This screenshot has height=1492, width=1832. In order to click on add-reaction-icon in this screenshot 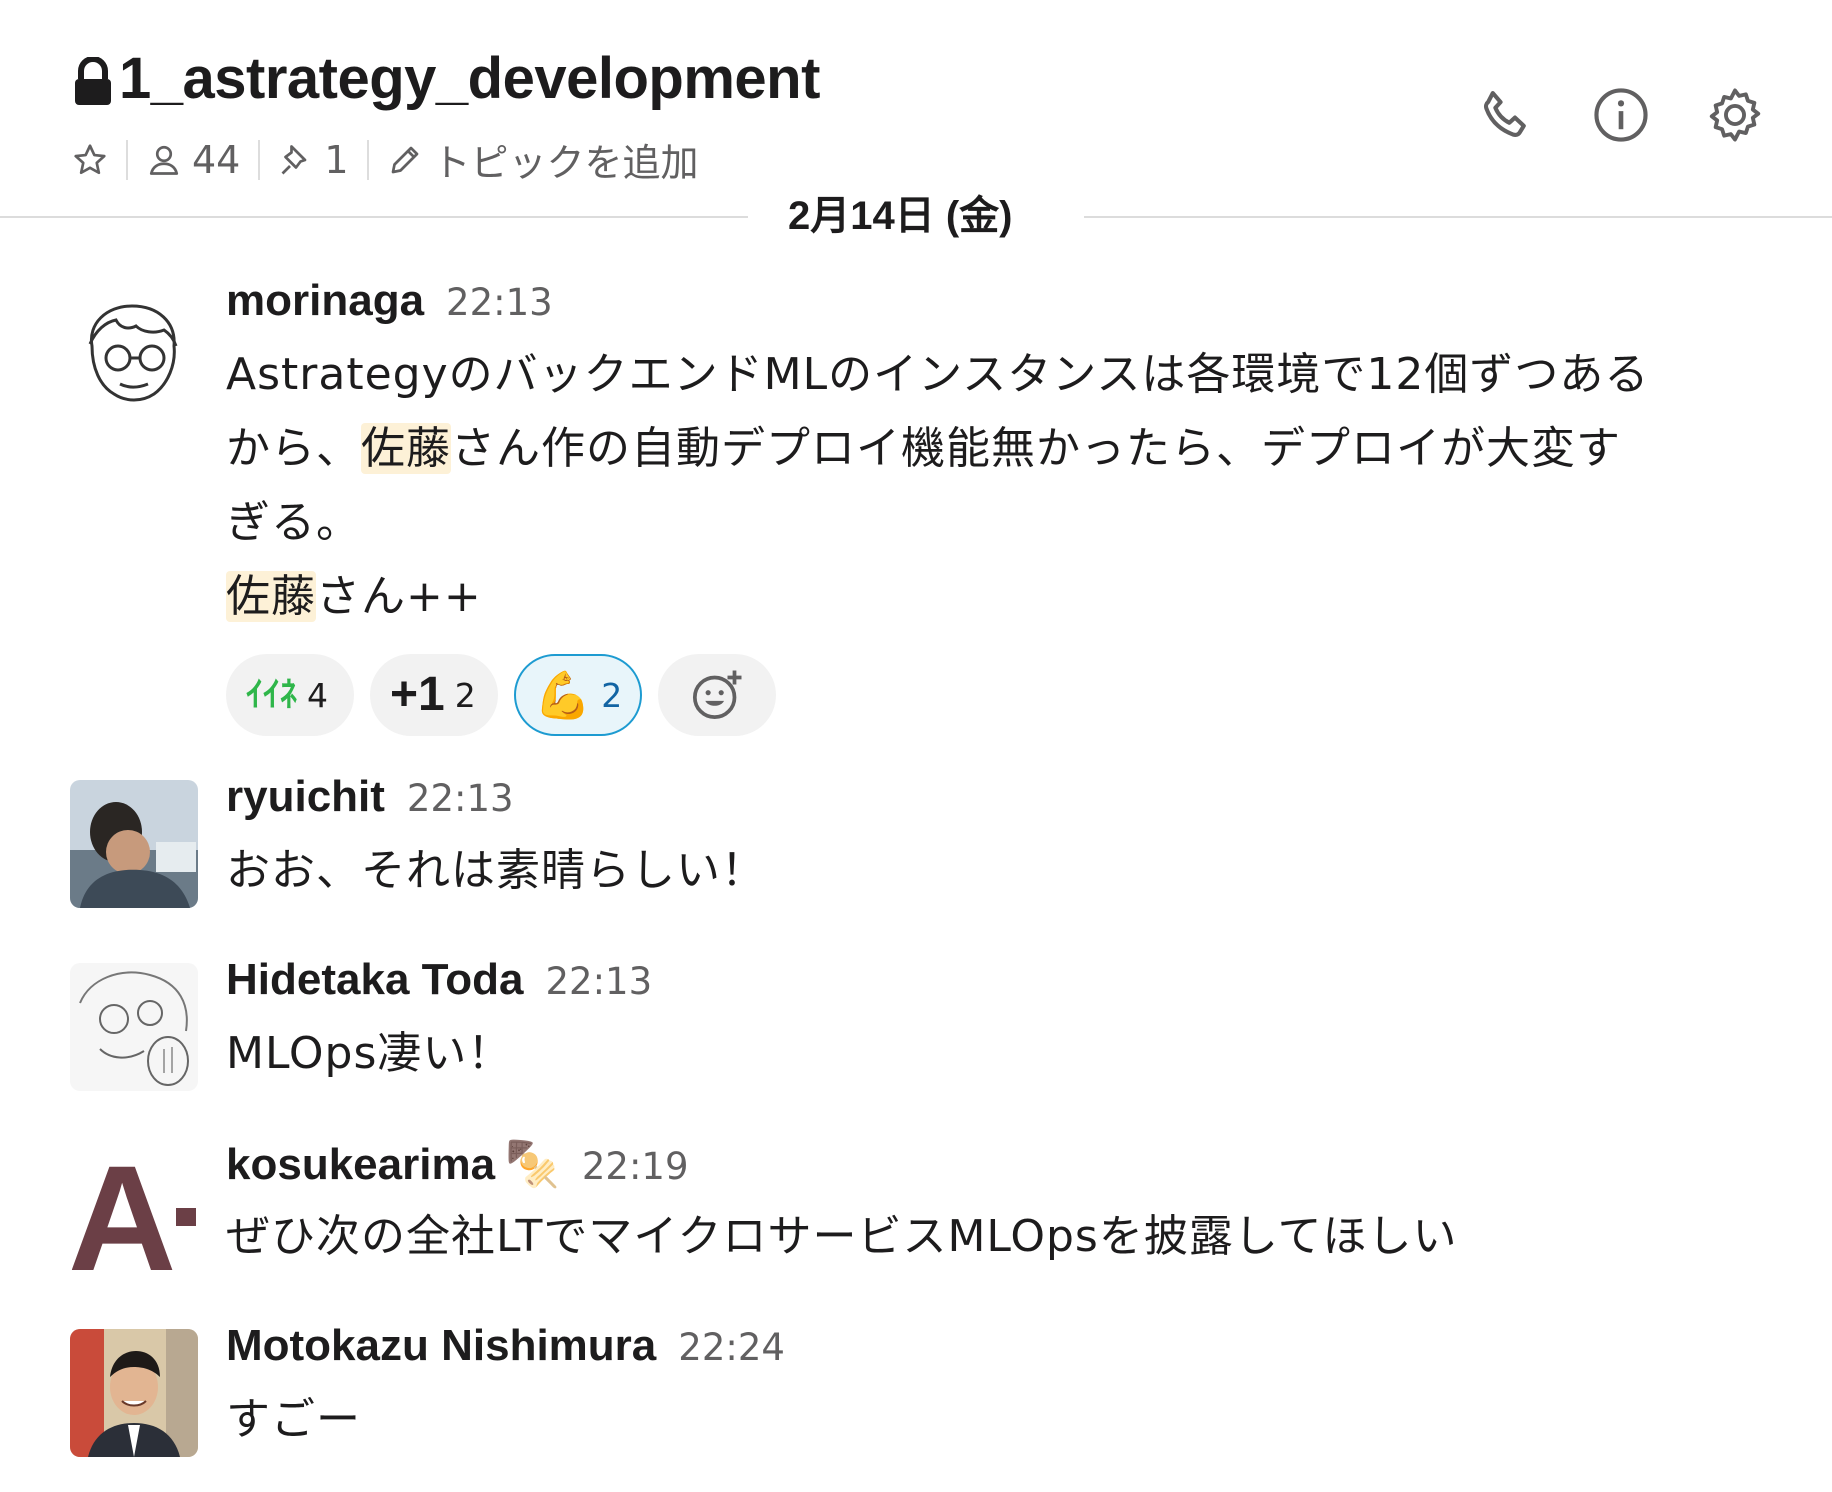, I will do `click(717, 695)`.